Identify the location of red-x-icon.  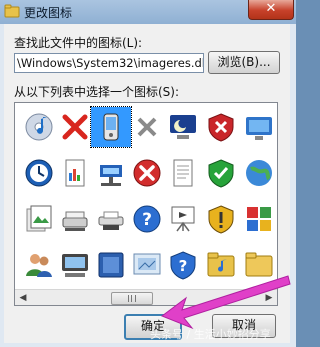
(75, 127).